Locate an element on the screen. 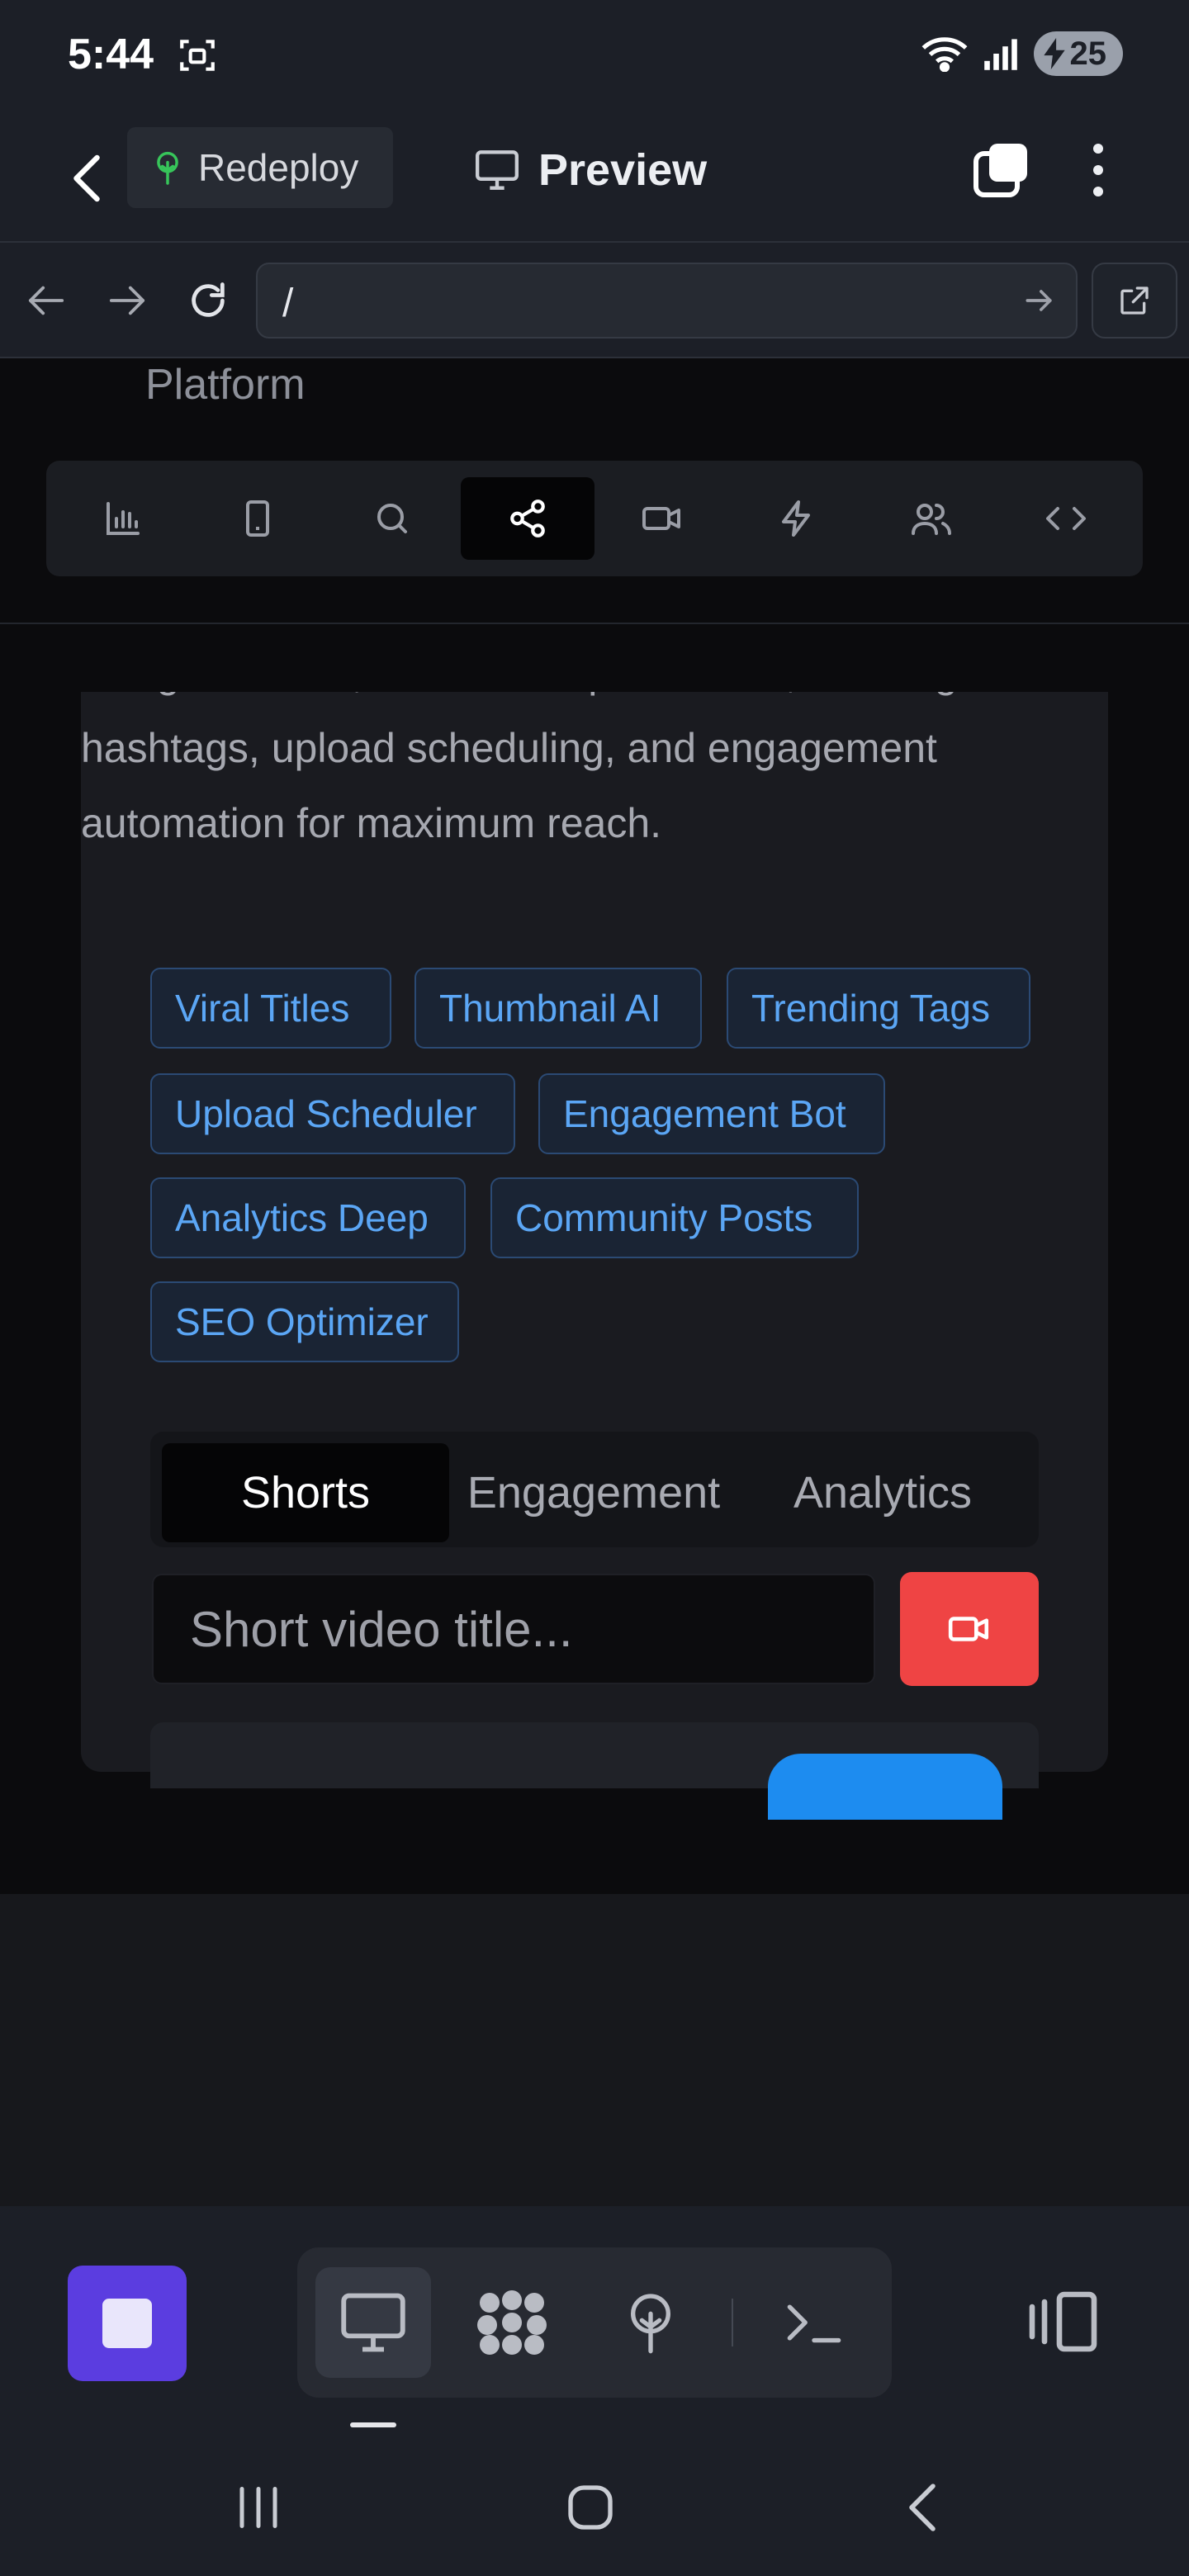  agent-mode-button is located at coordinates (512, 2322).